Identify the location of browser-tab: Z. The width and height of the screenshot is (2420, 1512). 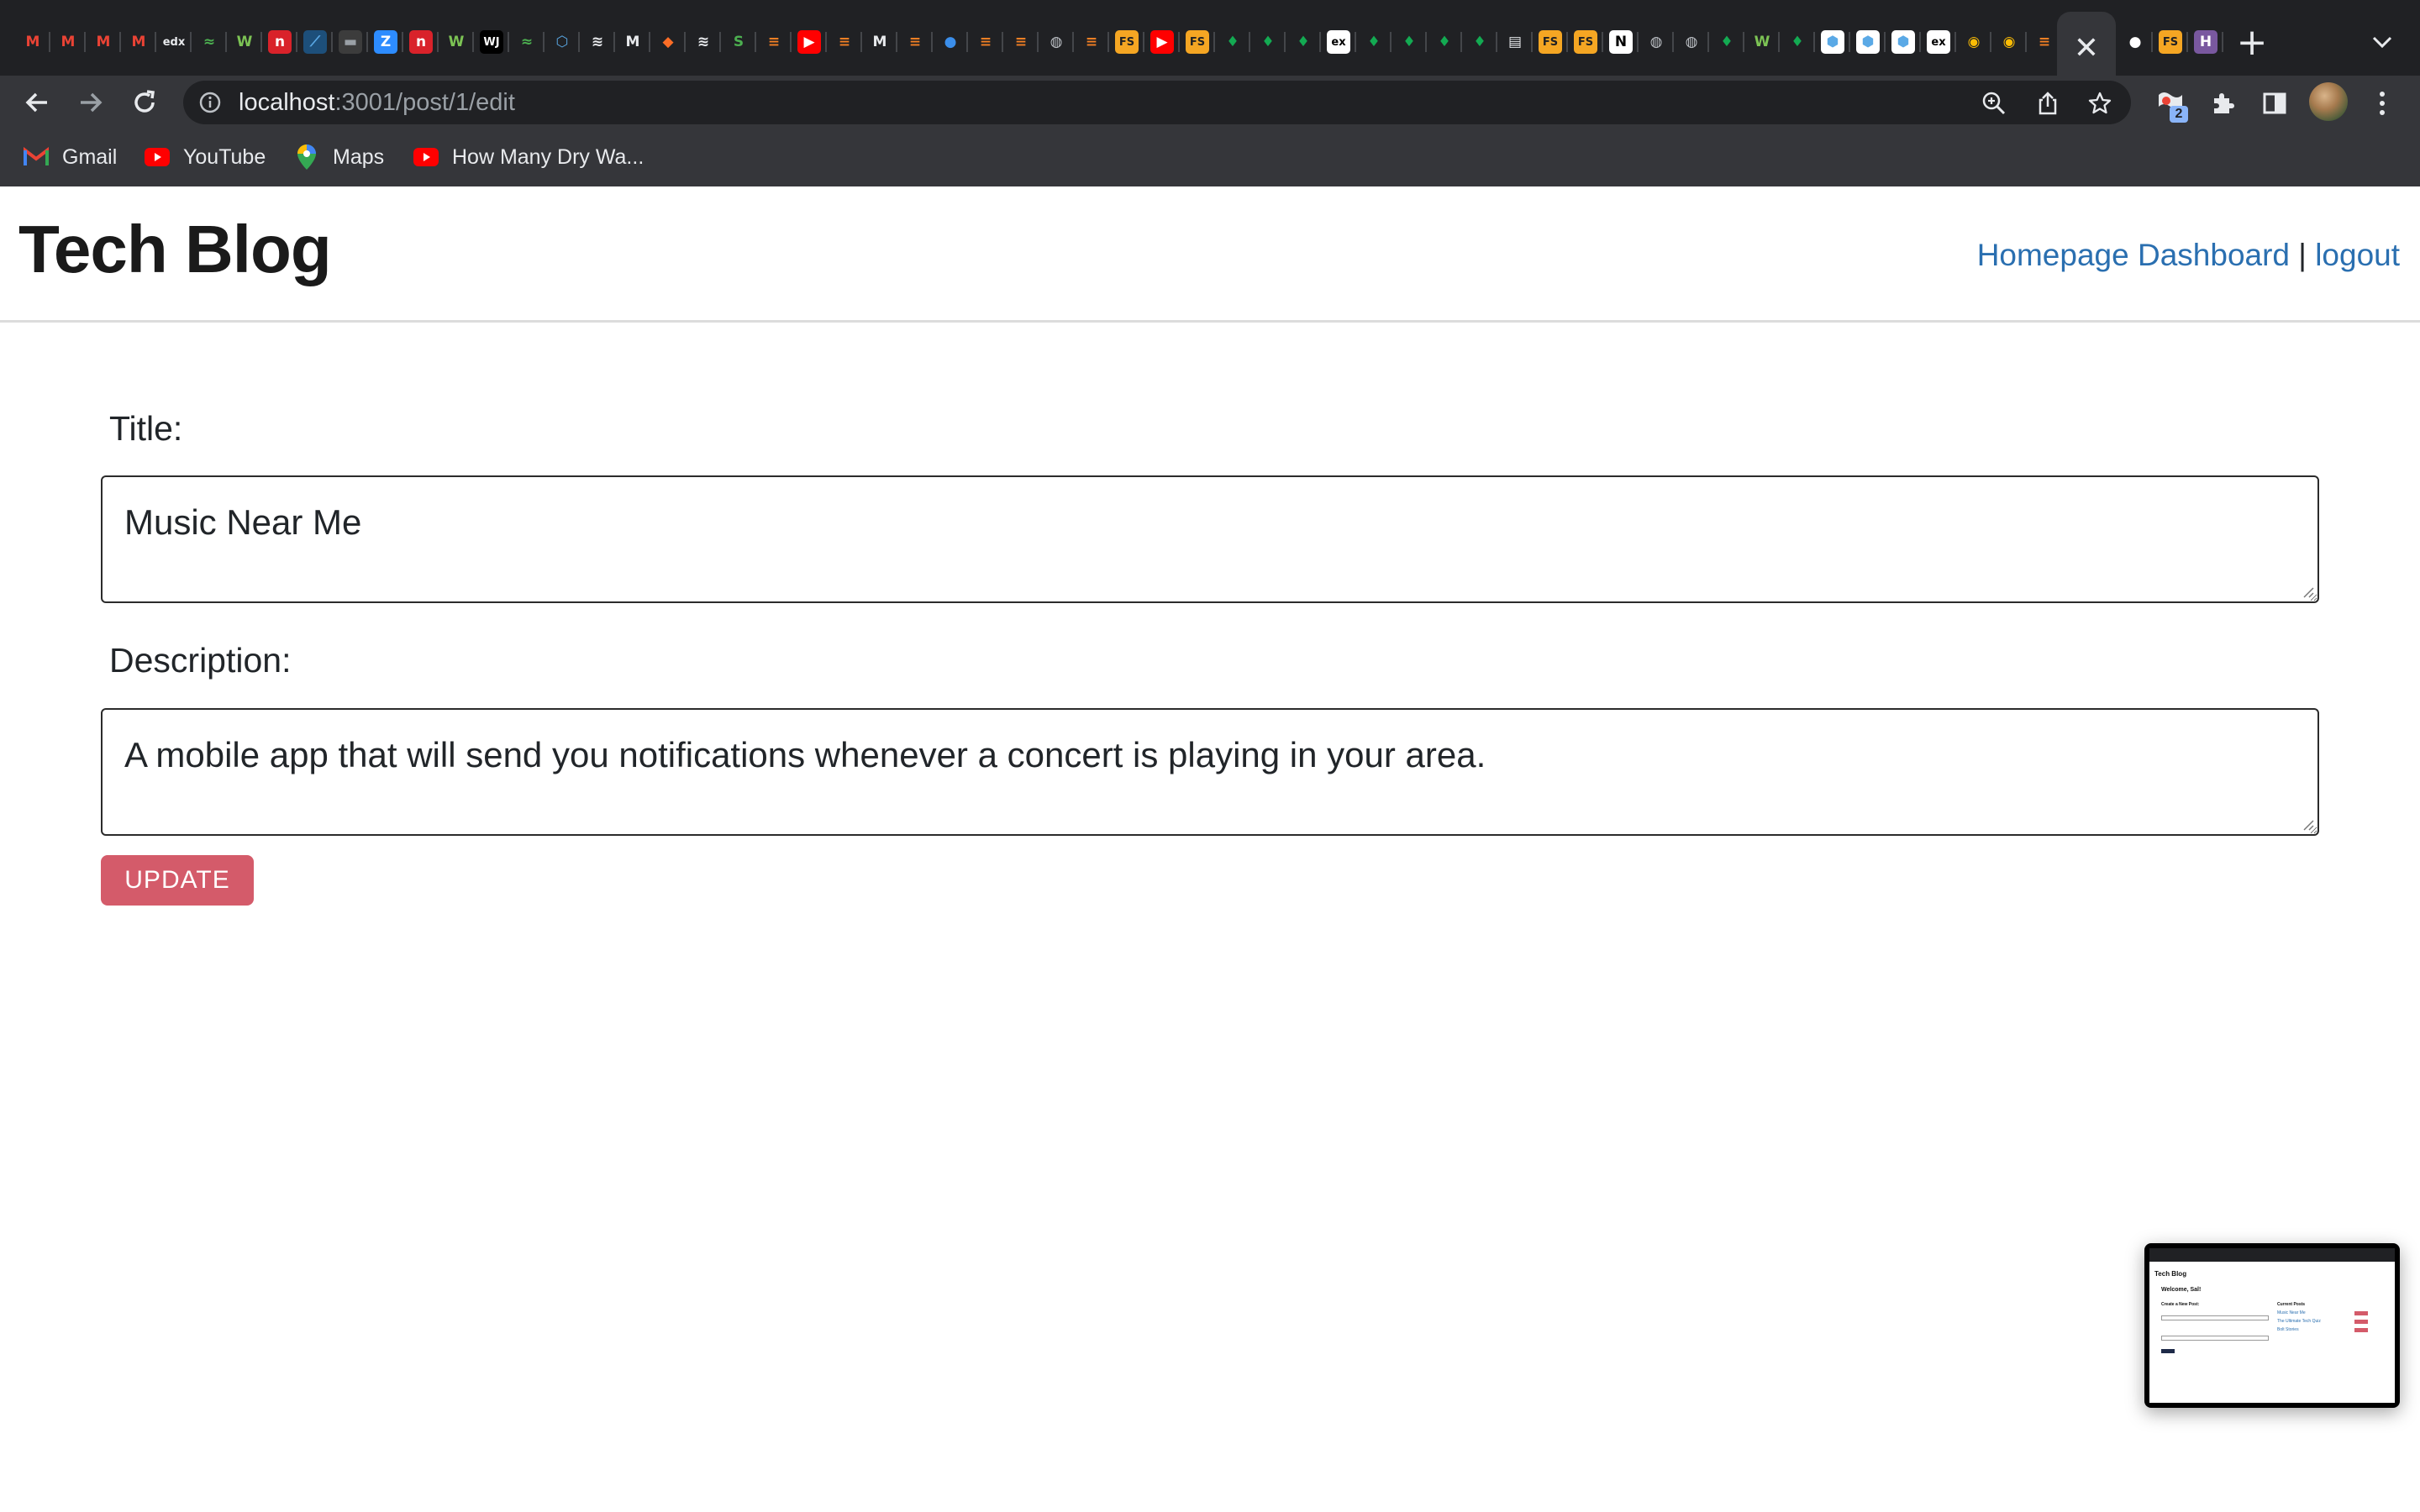
(385, 42).